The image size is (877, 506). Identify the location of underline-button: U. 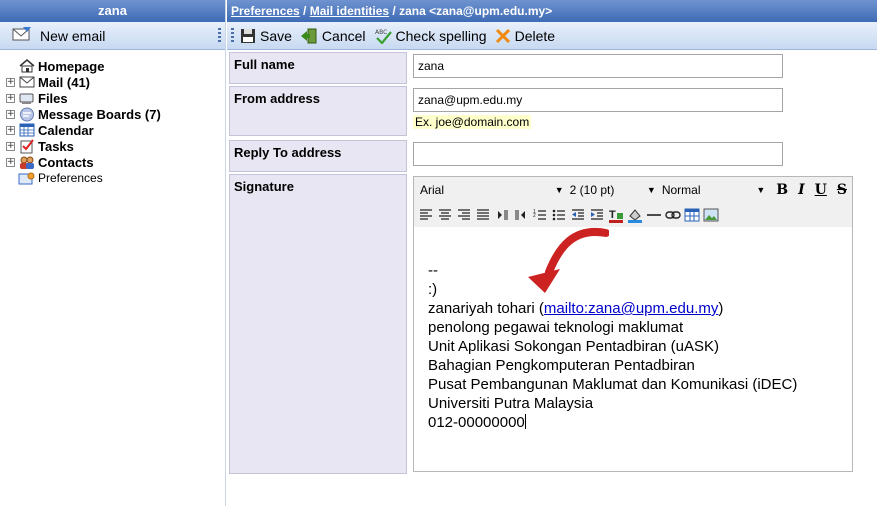
(821, 190).